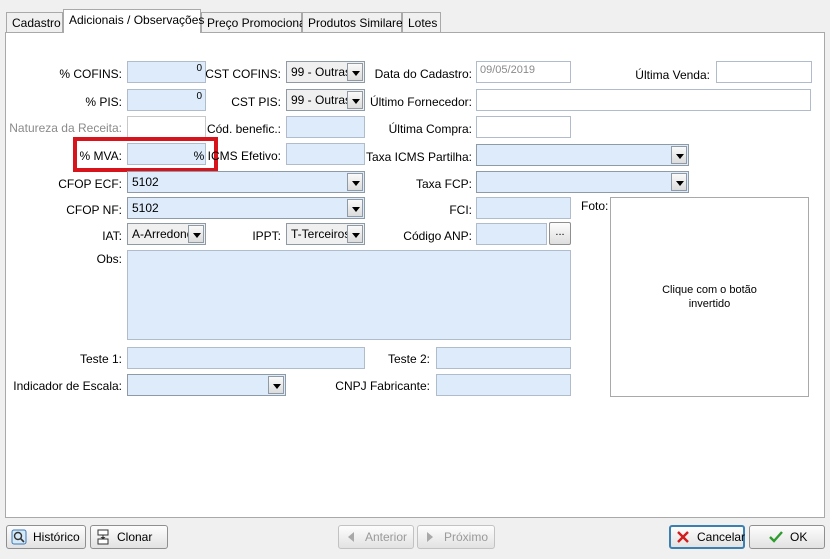 Image resolution: width=830 pixels, height=559 pixels. I want to click on iat-select: A-Arredonda, so click(166, 234).